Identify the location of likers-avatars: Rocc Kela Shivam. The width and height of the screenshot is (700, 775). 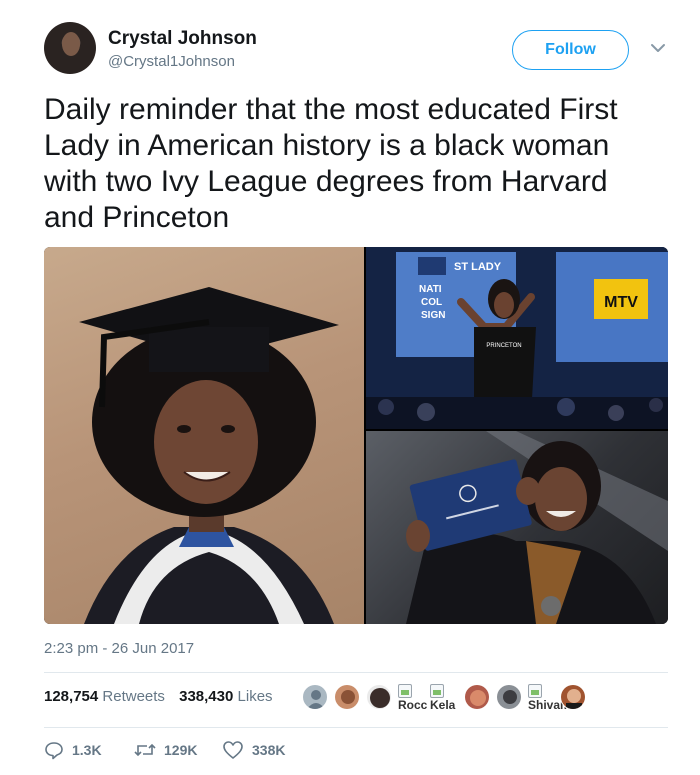
(452, 704).